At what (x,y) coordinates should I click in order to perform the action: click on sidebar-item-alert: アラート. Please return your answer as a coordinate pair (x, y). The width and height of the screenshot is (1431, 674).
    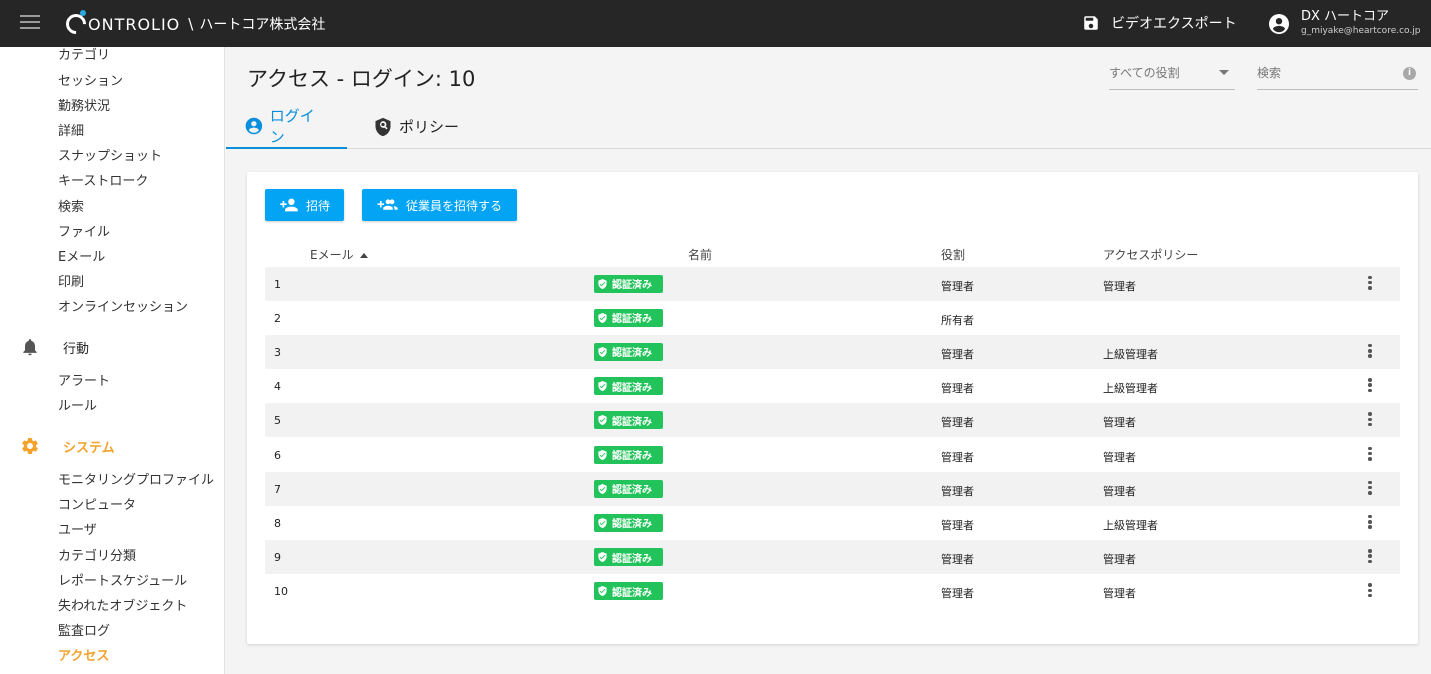
    Looking at the image, I should click on (84, 379).